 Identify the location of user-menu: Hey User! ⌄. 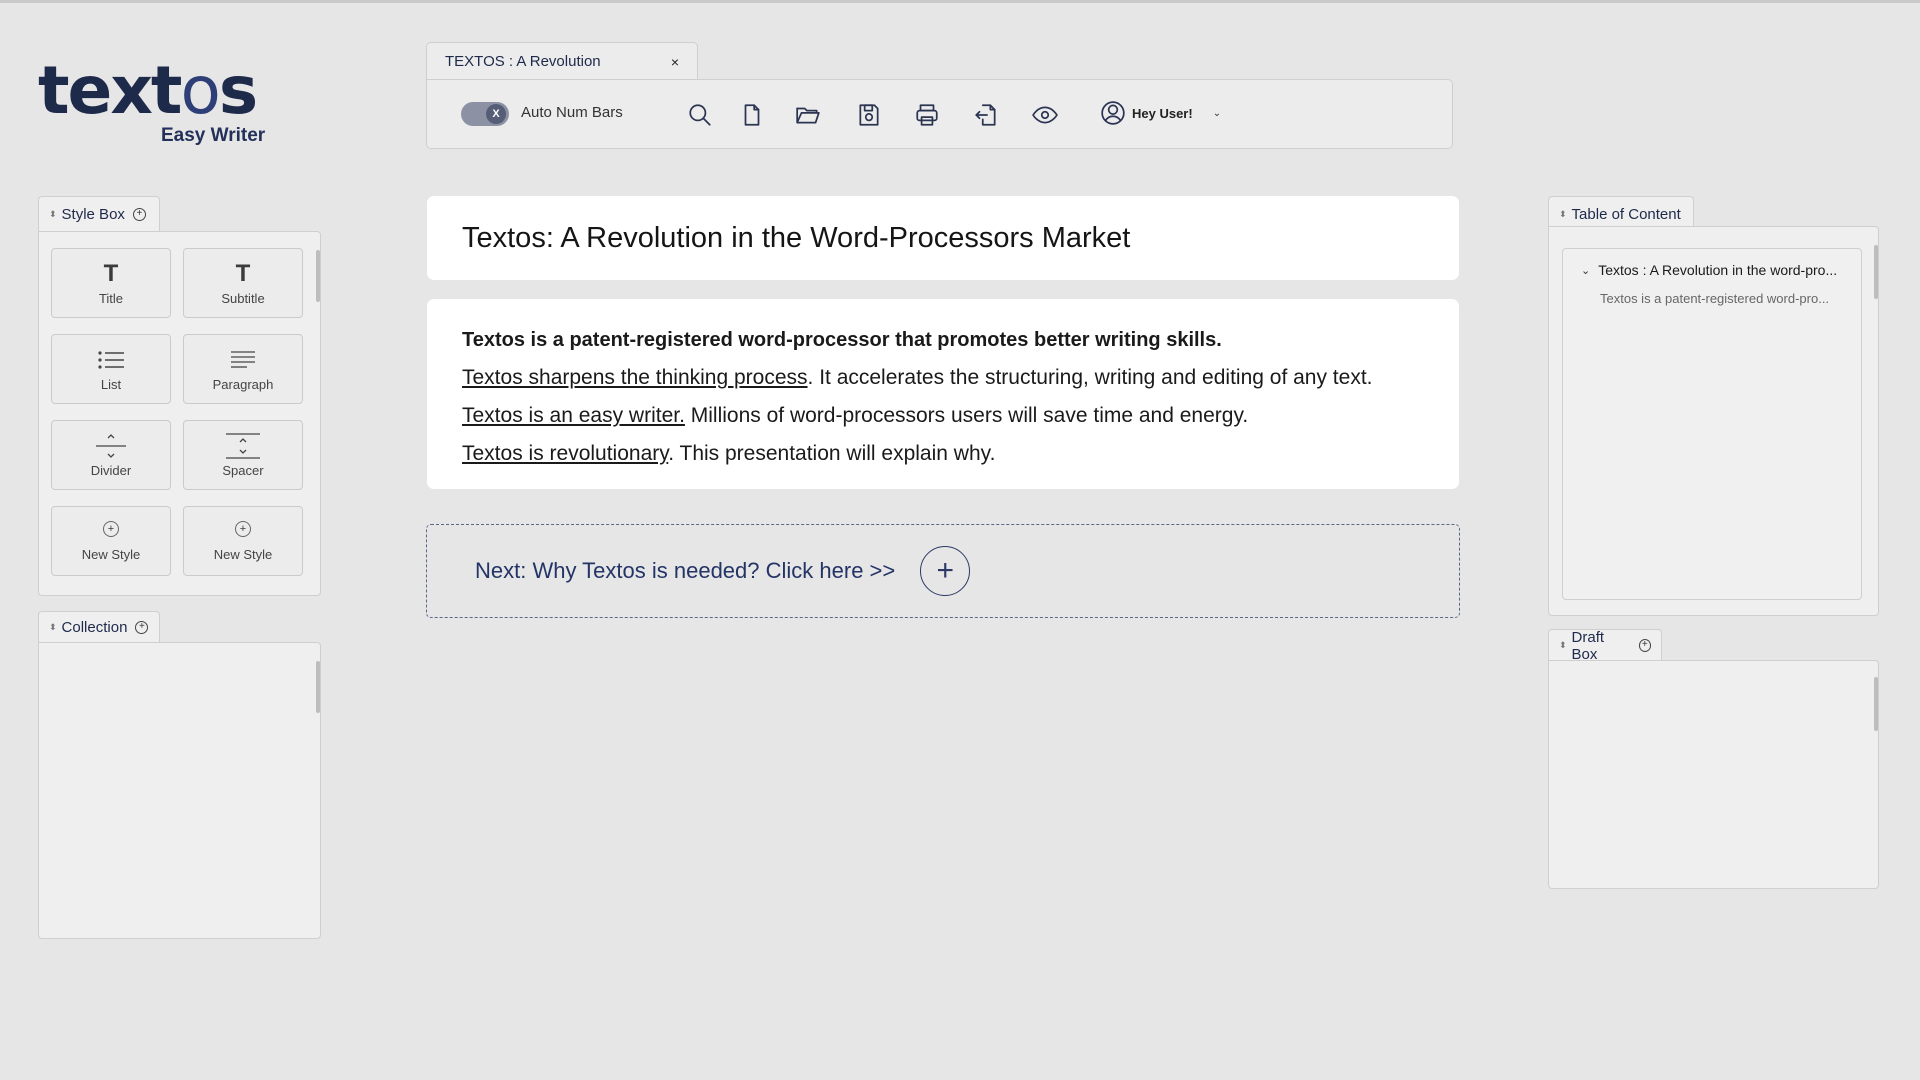
(1160, 113).